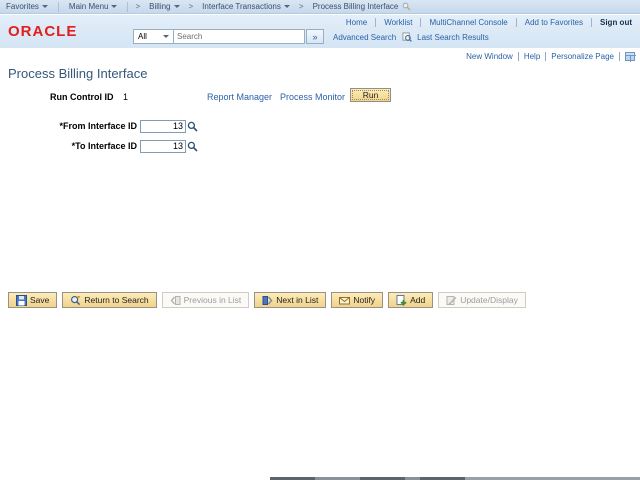 The height and width of the screenshot is (480, 640). Describe the element at coordinates (43, 31) in the screenshot. I see `oracle-logo: ORACLE` at that location.